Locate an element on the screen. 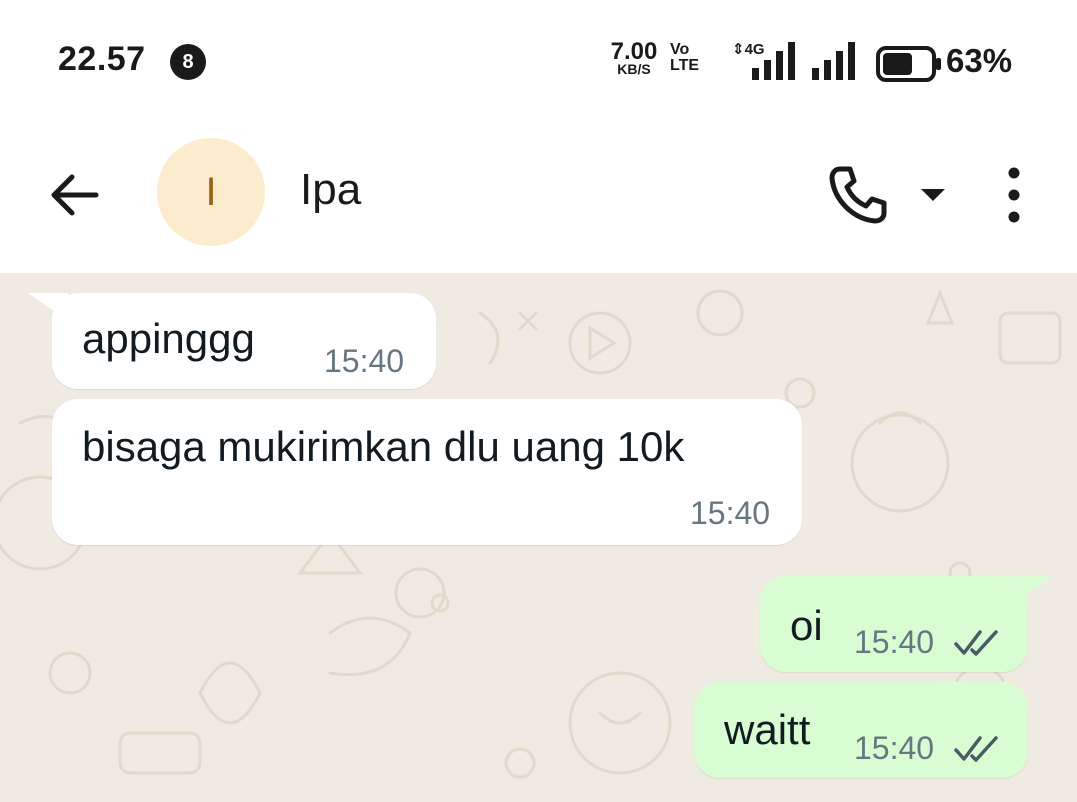 The height and width of the screenshot is (802, 1077). message-bubble-outgoing: waitt 15:40 is located at coordinates (861, 730).